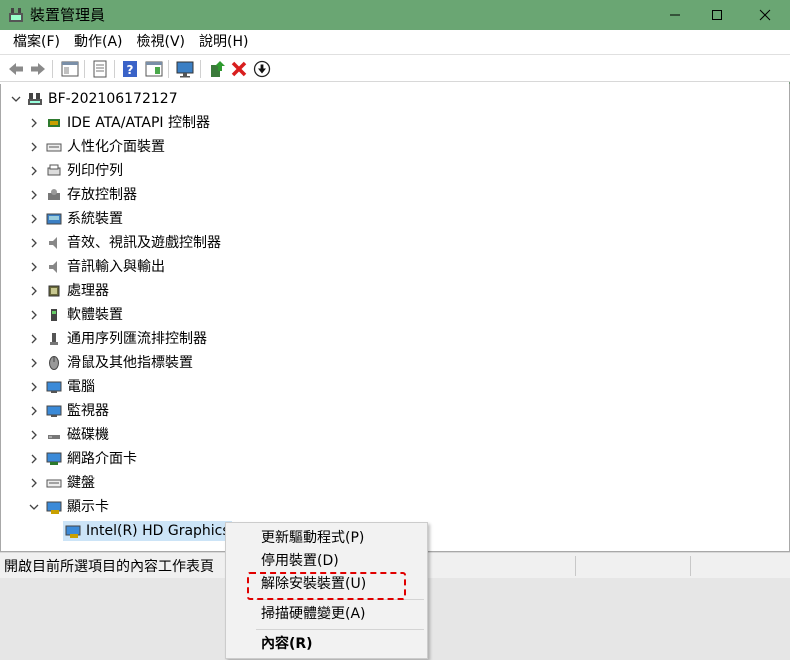 The width and height of the screenshot is (790, 660). I want to click on tree-category-node: 音效、視訊及遊戲控制器, so click(181, 243).